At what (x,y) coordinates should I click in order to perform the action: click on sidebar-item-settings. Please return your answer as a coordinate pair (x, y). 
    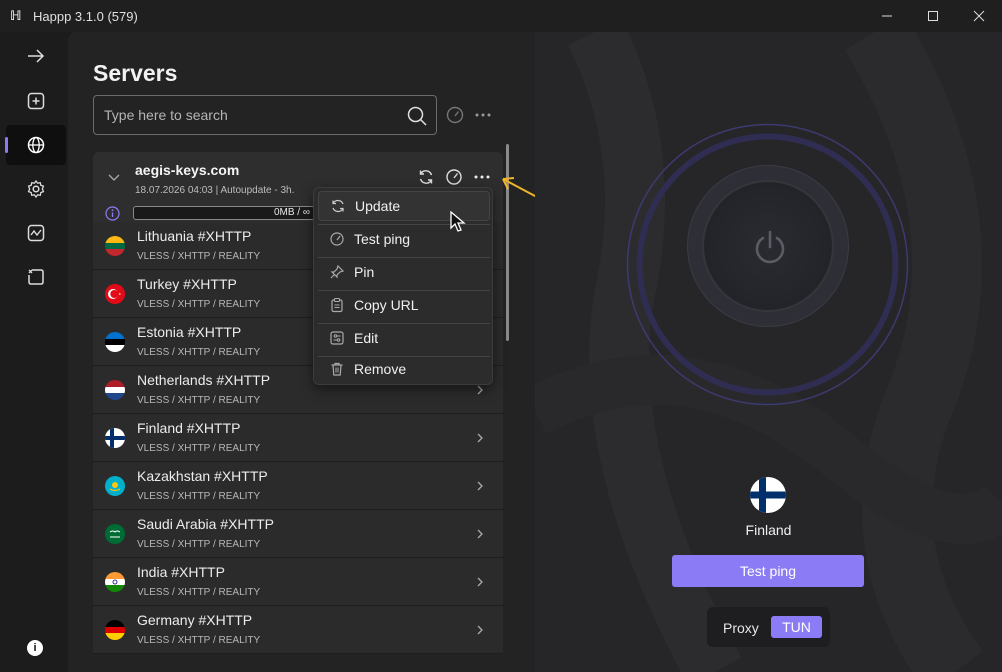
    Looking at the image, I should click on (36, 189).